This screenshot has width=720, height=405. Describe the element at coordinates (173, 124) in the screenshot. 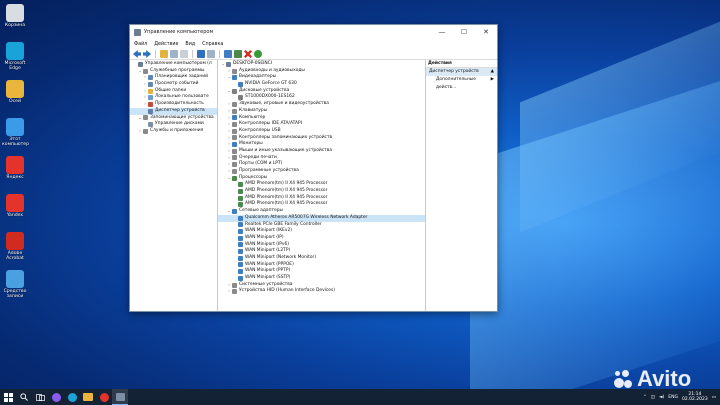

I see `tree-item: Управление дисками` at that location.